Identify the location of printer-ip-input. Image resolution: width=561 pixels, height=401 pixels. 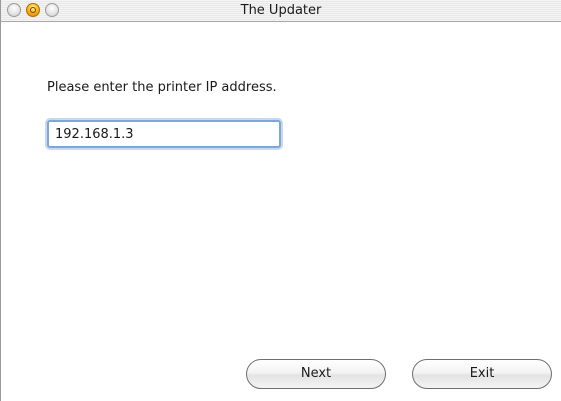
(164, 134).